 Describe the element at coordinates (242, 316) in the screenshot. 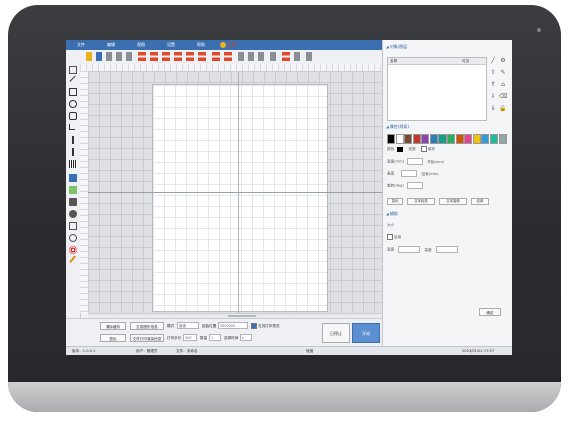

I see `scroll-thumb` at that location.